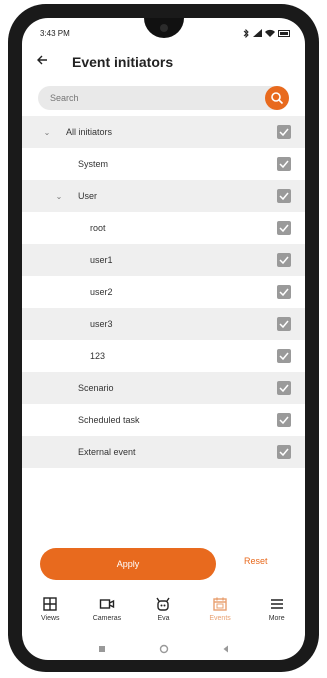  I want to click on initiator-row: user3, so click(163, 324).